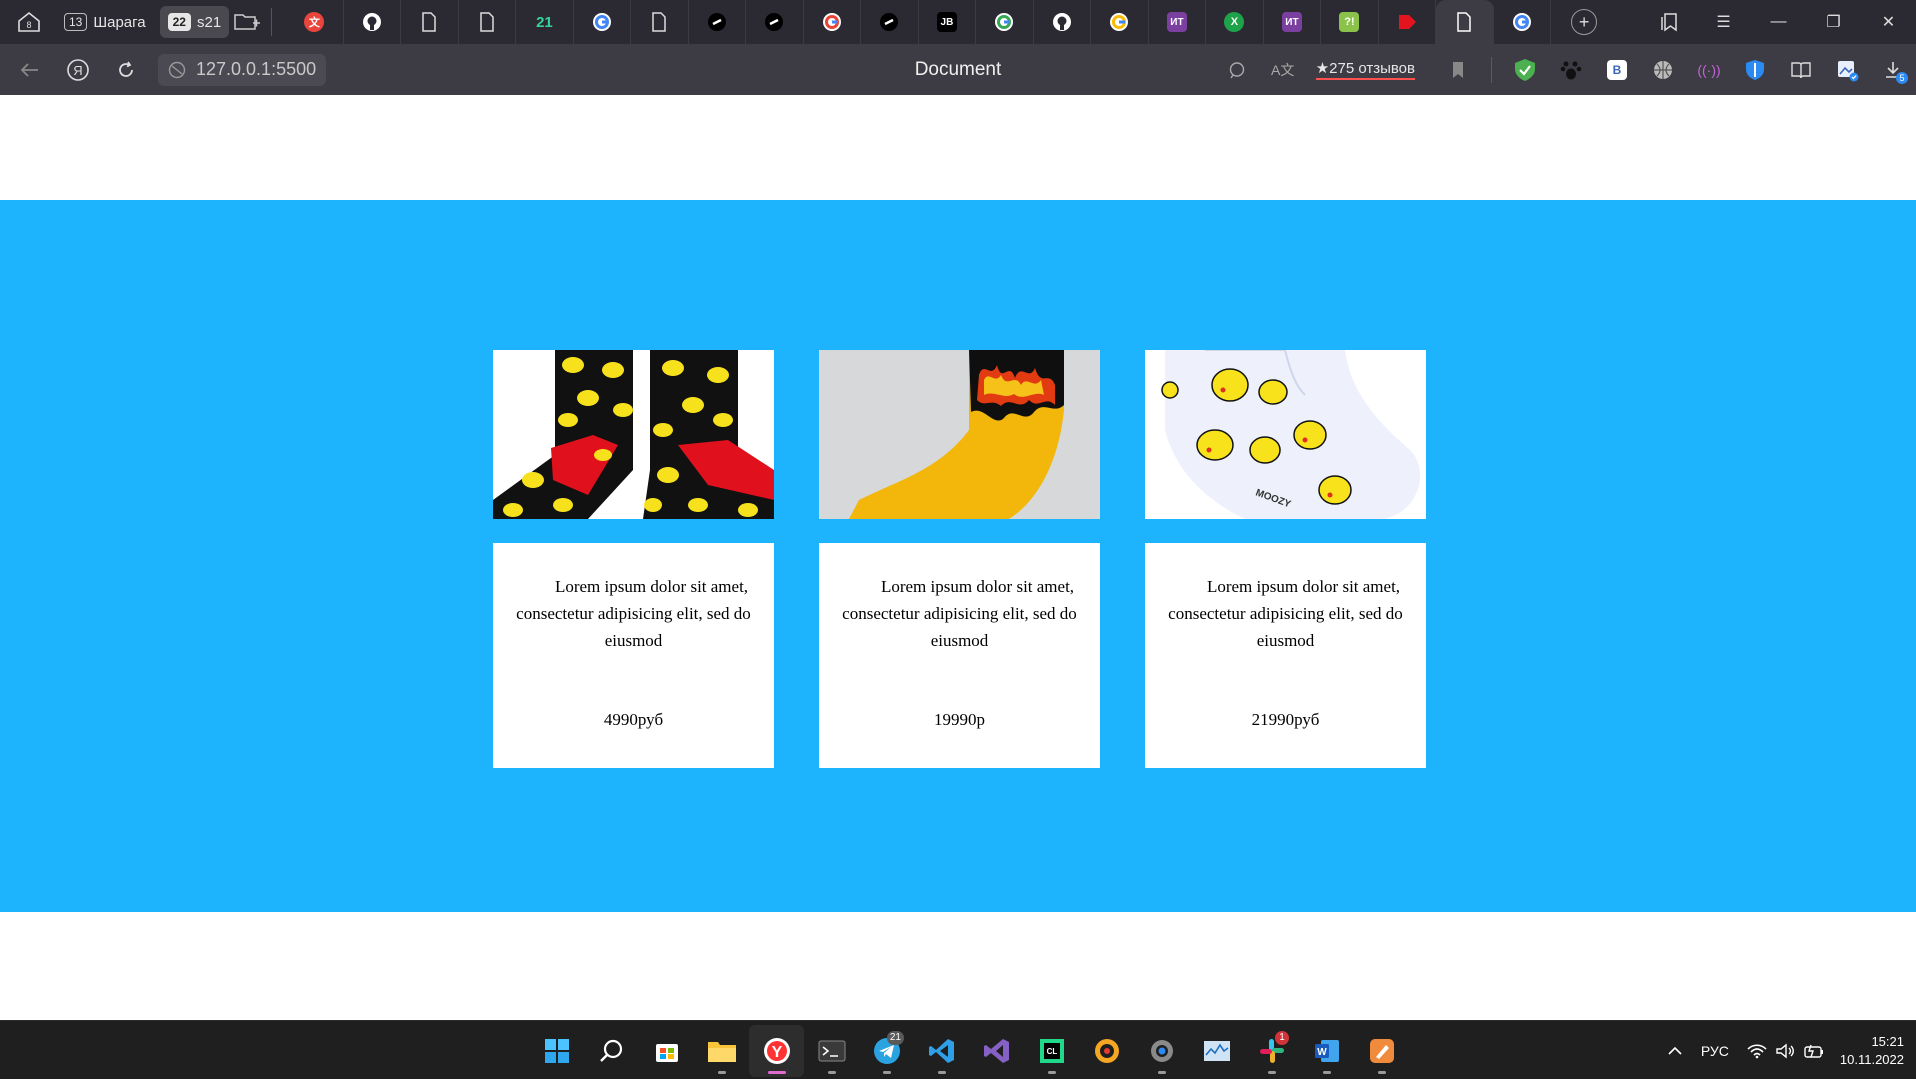  I want to click on toolbar-right: A文 ★275 отзывов B ((·)) 5, so click(1565, 69).